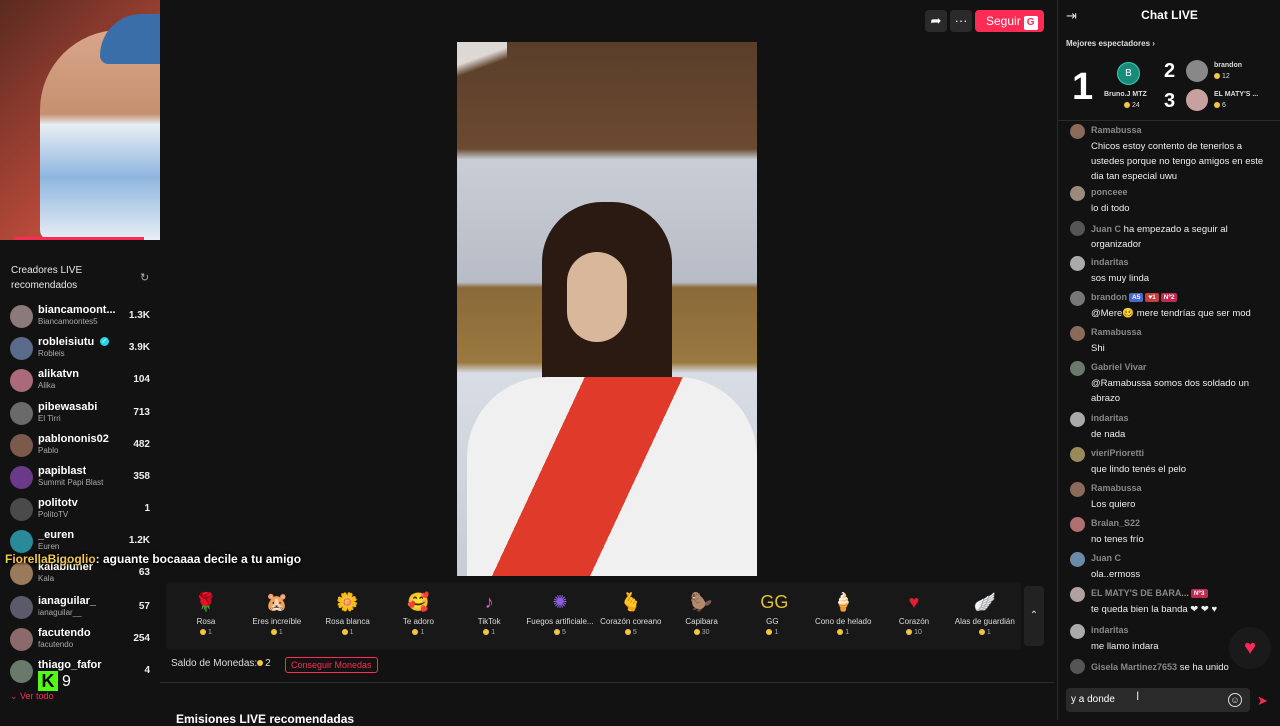 Image resolution: width=1280 pixels, height=726 pixels. I want to click on gift-name: Cono de helado, so click(843, 621).